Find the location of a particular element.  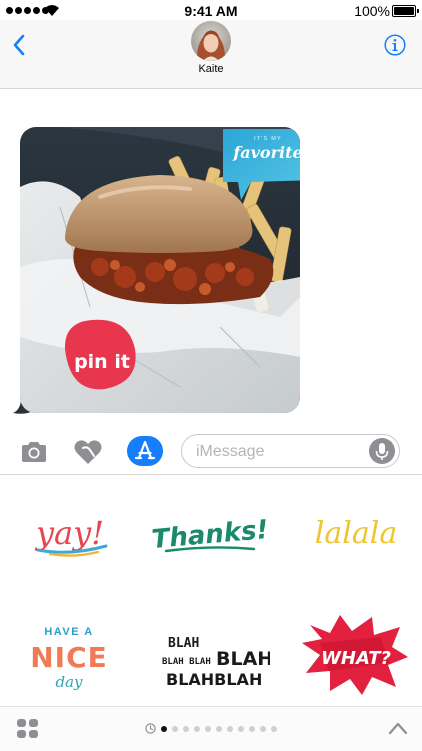

battery-icon is located at coordinates (405, 11).